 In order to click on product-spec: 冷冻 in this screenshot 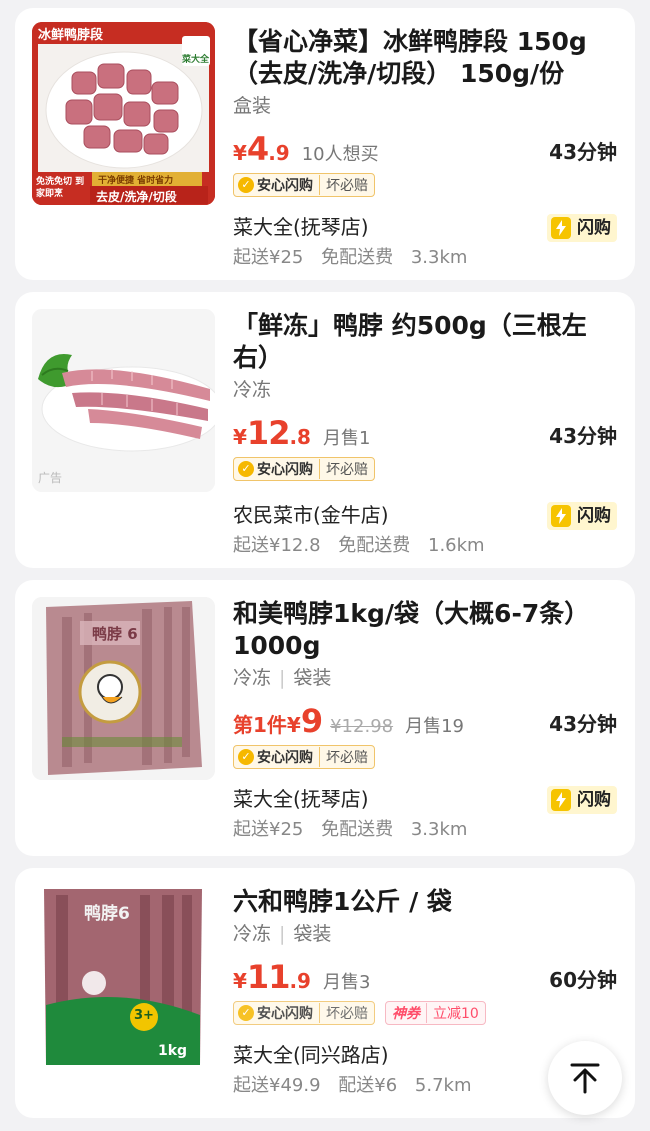, I will do `click(425, 390)`.